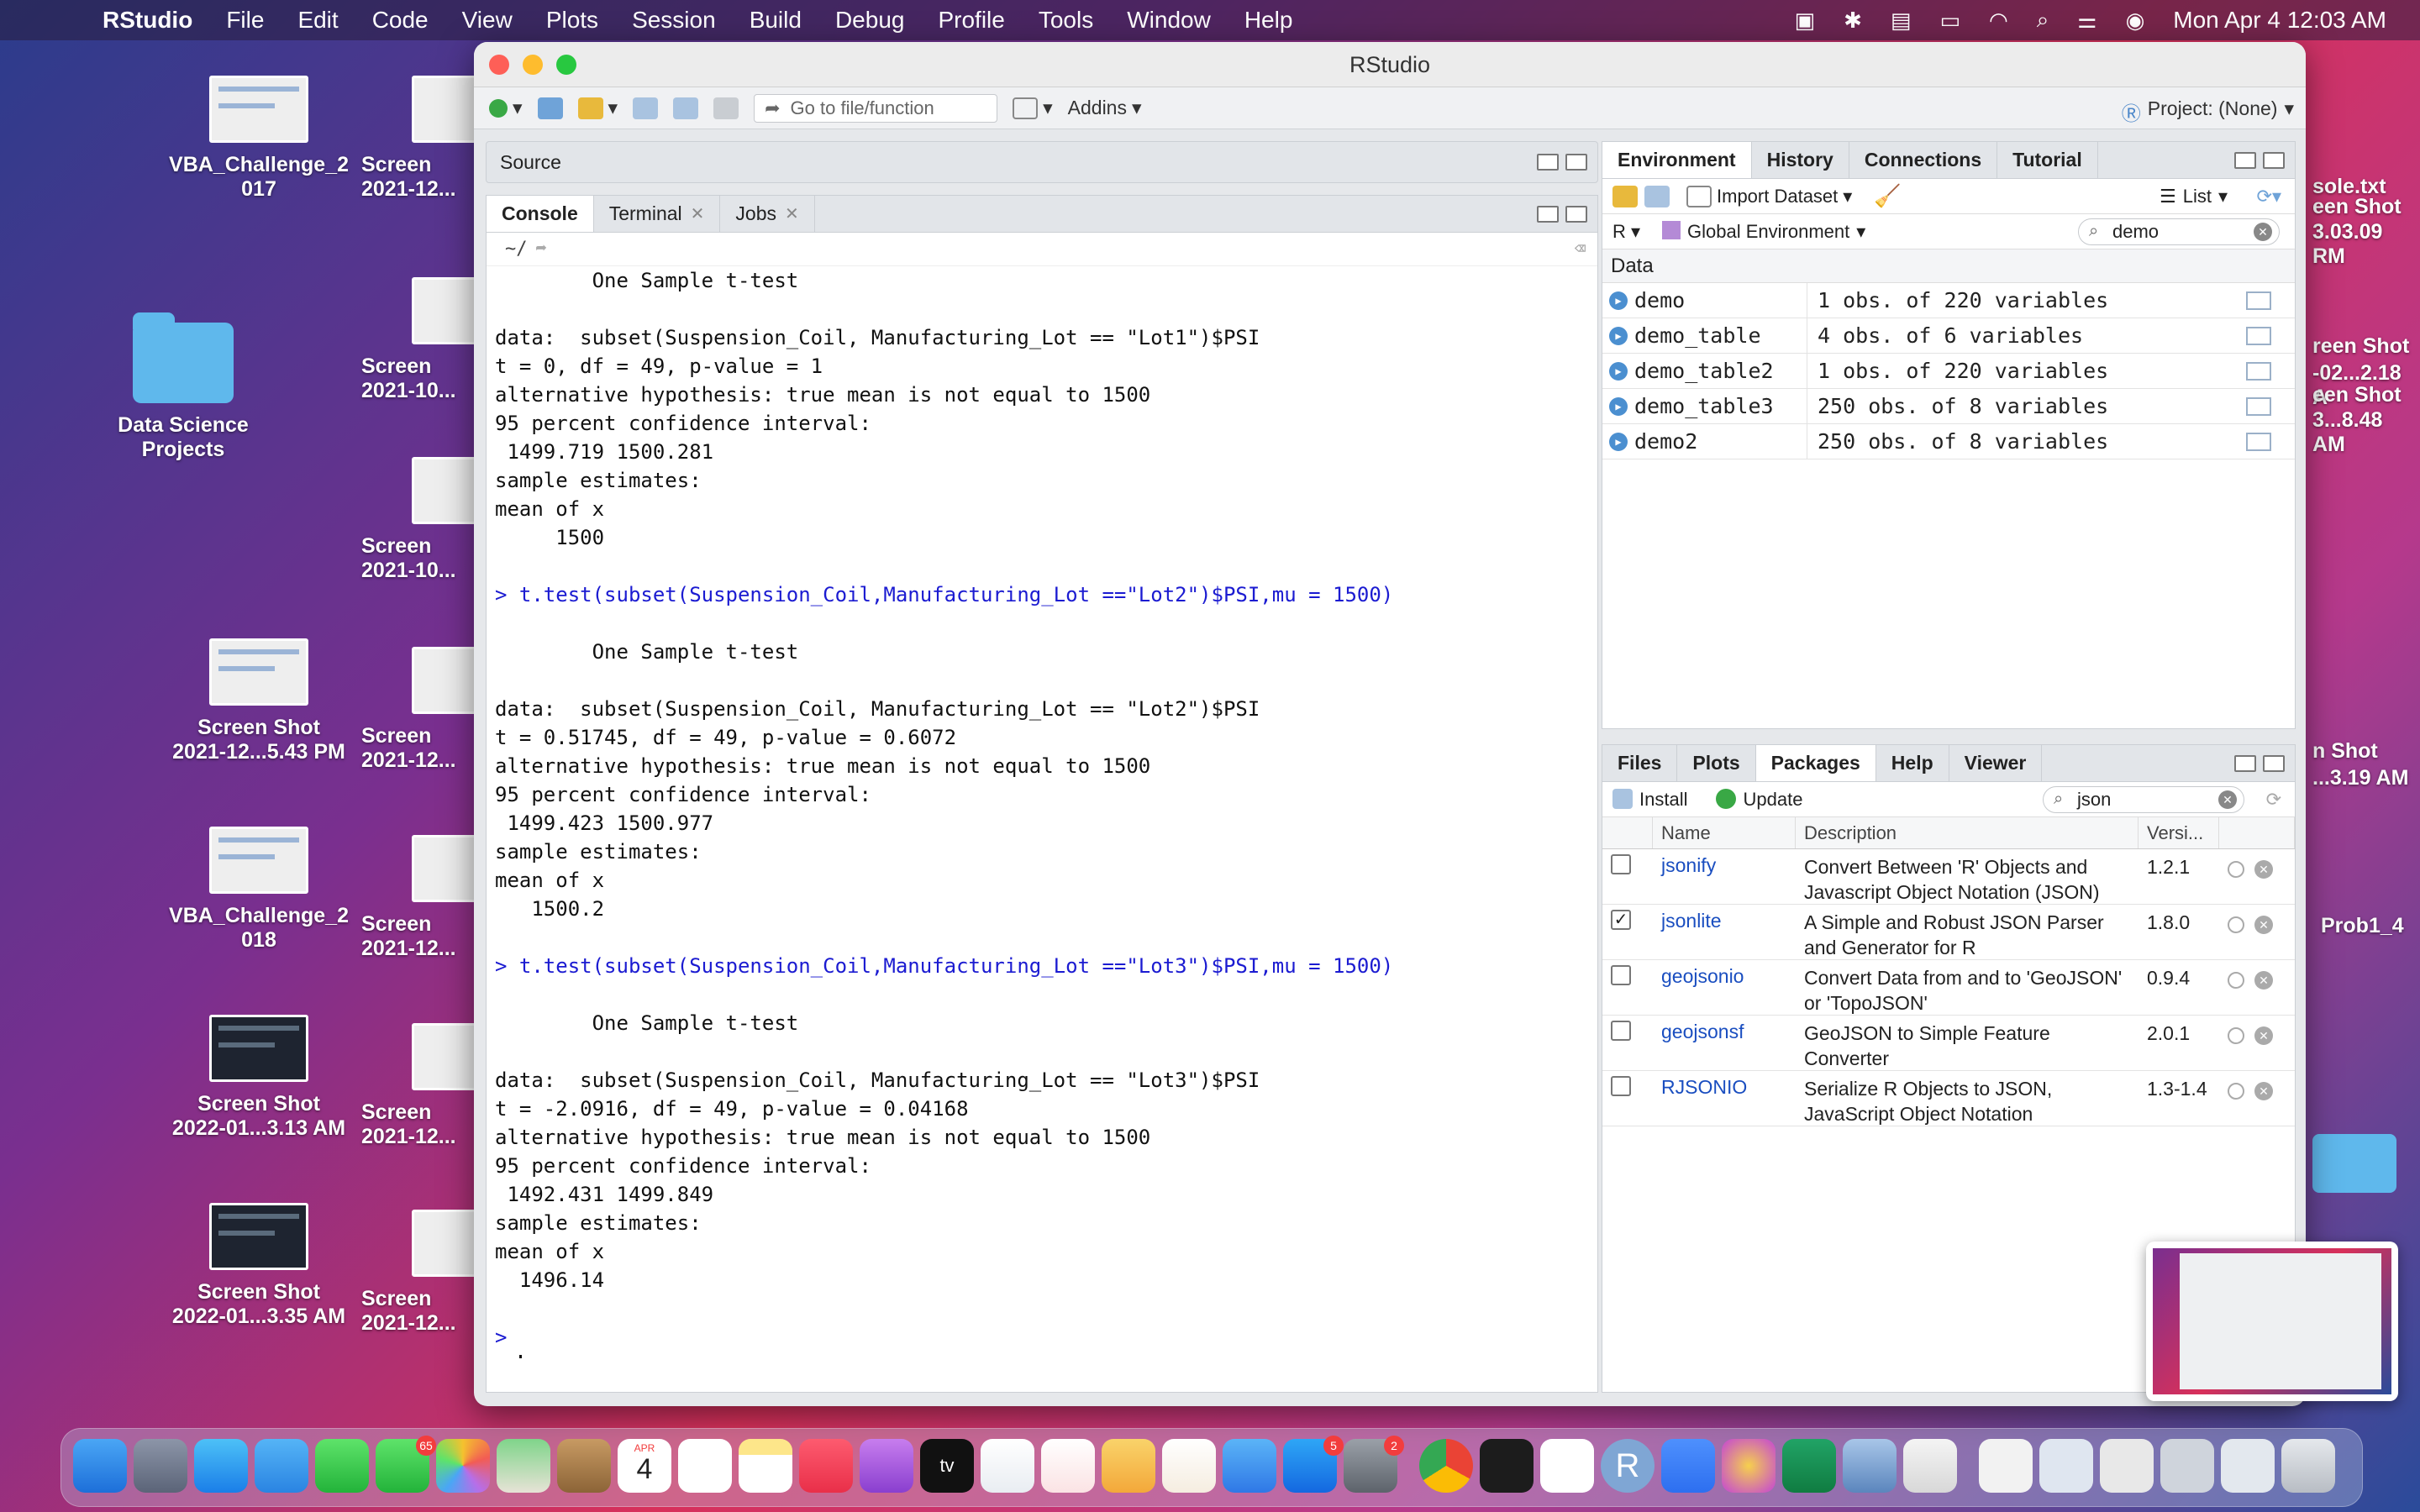 Image resolution: width=2420 pixels, height=1512 pixels. Describe the element at coordinates (1705, 441) in the screenshot. I see `env-object-name: ▶ demo2` at that location.